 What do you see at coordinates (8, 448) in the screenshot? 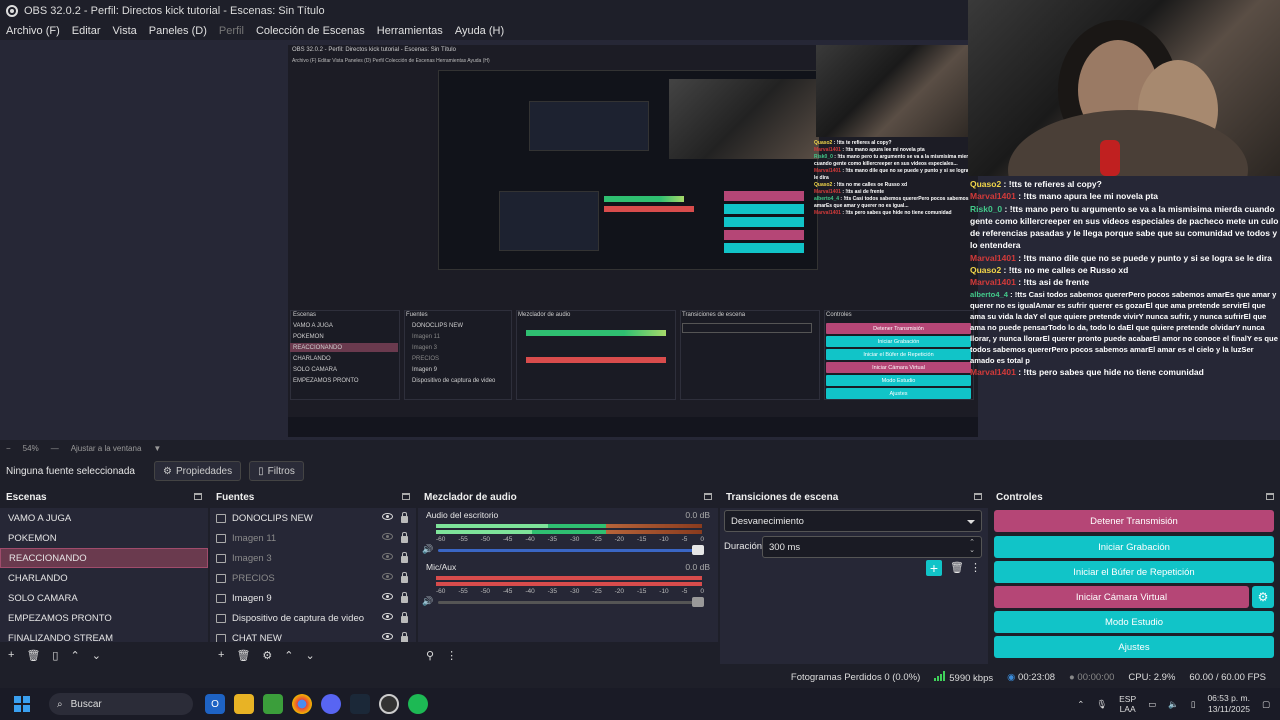
I see `zoom-out-button: −` at bounding box center [8, 448].